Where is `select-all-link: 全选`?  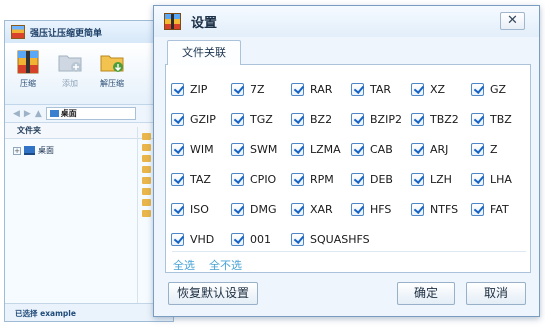 select-all-link: 全选 is located at coordinates (184, 265).